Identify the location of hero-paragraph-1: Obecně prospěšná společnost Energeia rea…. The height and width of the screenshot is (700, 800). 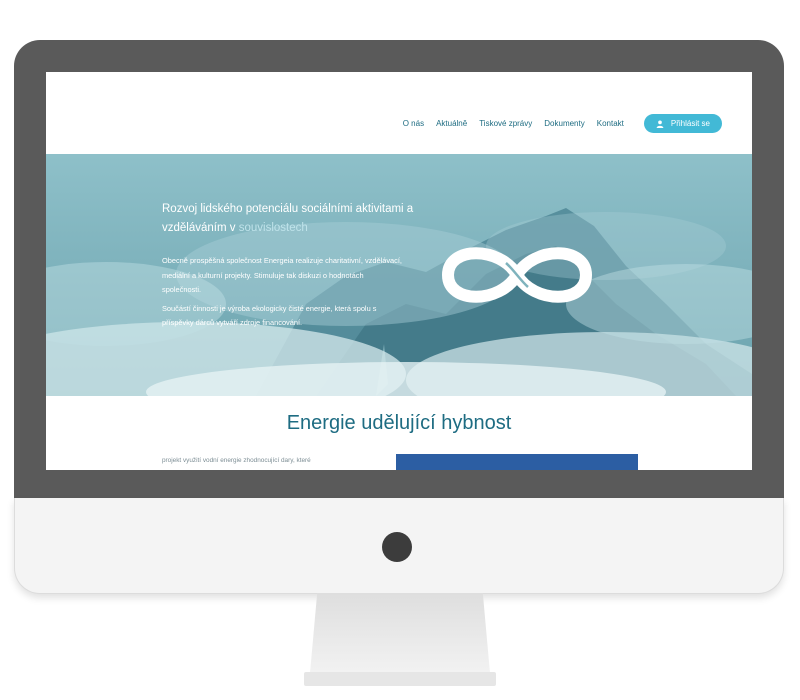
(282, 275).